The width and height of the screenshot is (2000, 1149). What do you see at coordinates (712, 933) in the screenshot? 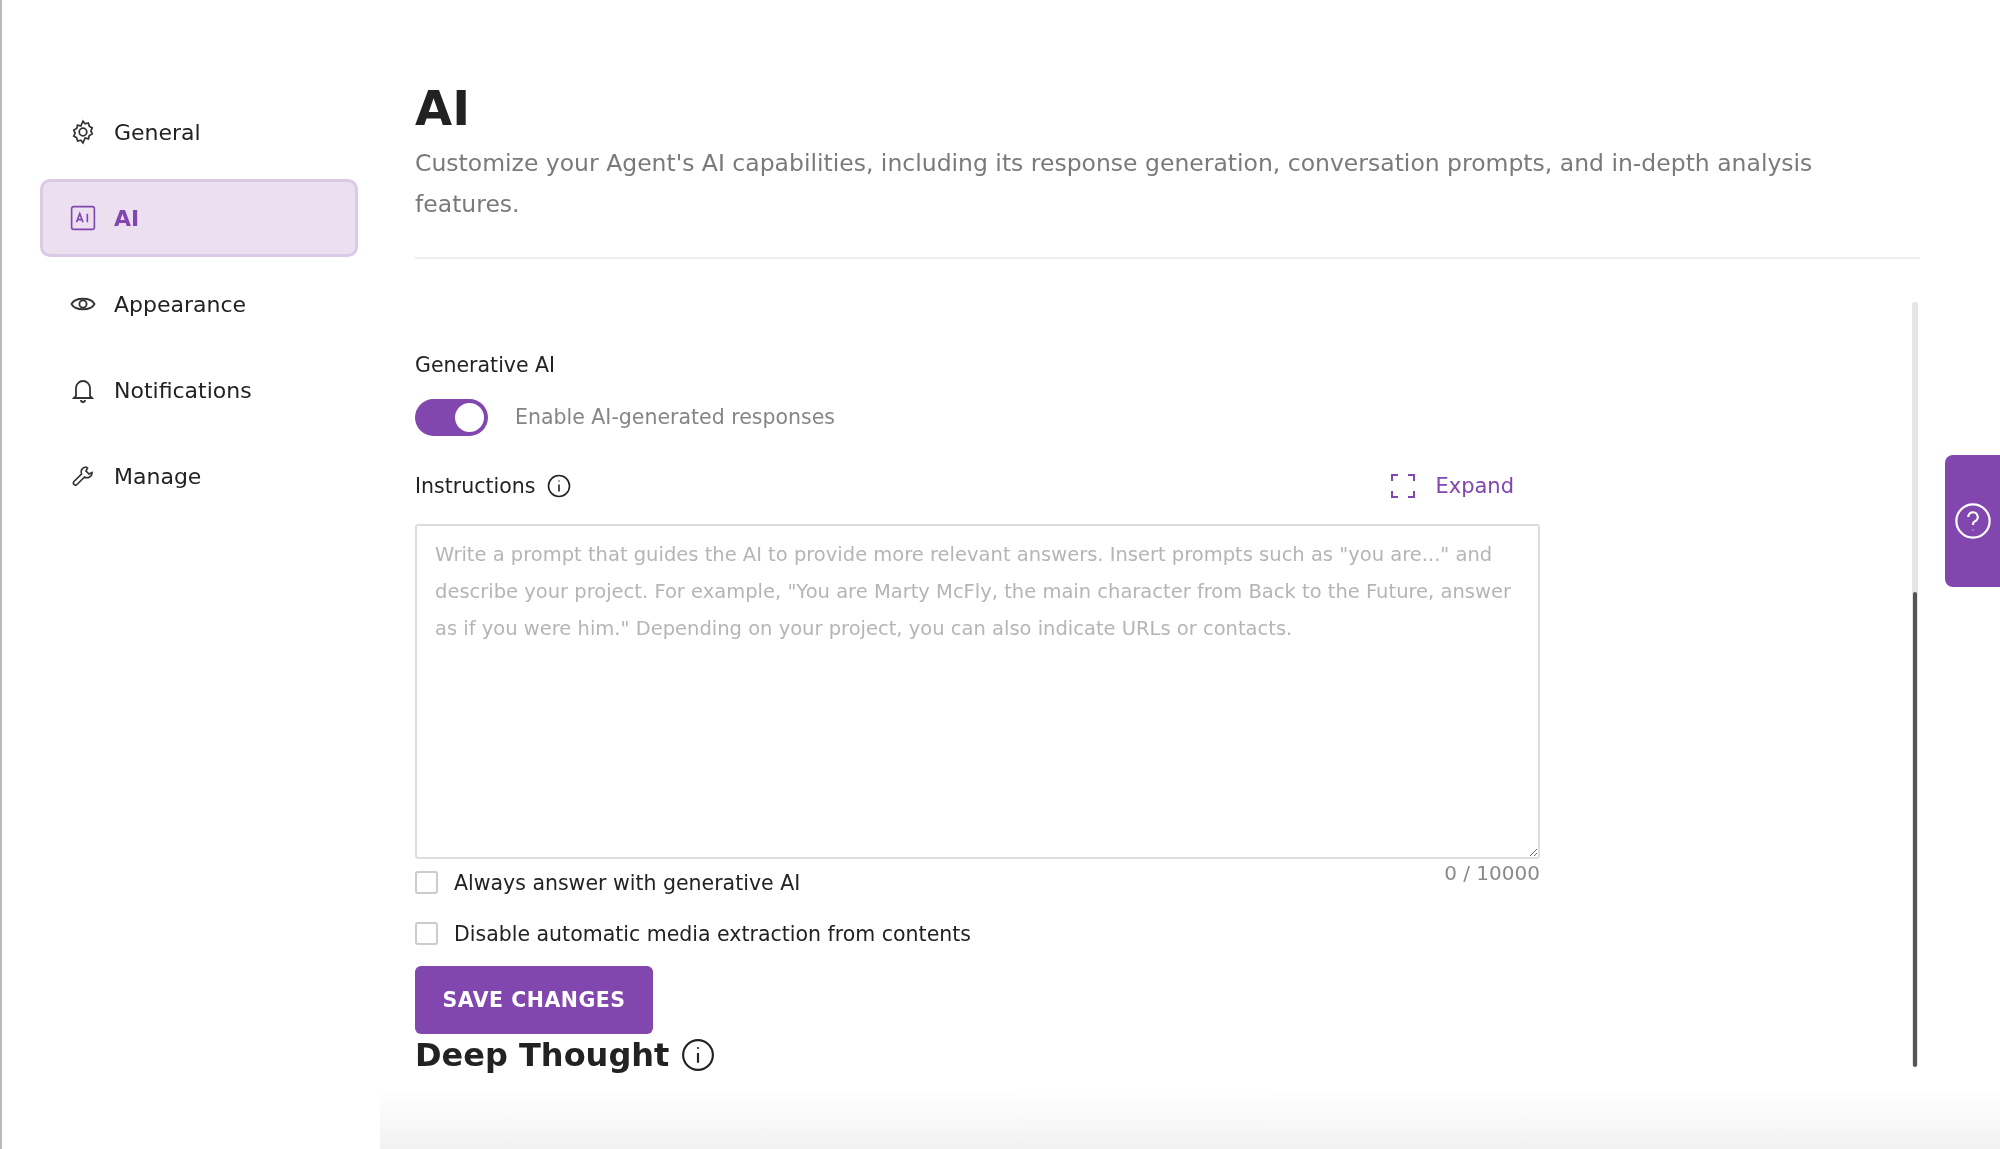
I see `checkbox-label: Disable automatic media extraction from contents` at bounding box center [712, 933].